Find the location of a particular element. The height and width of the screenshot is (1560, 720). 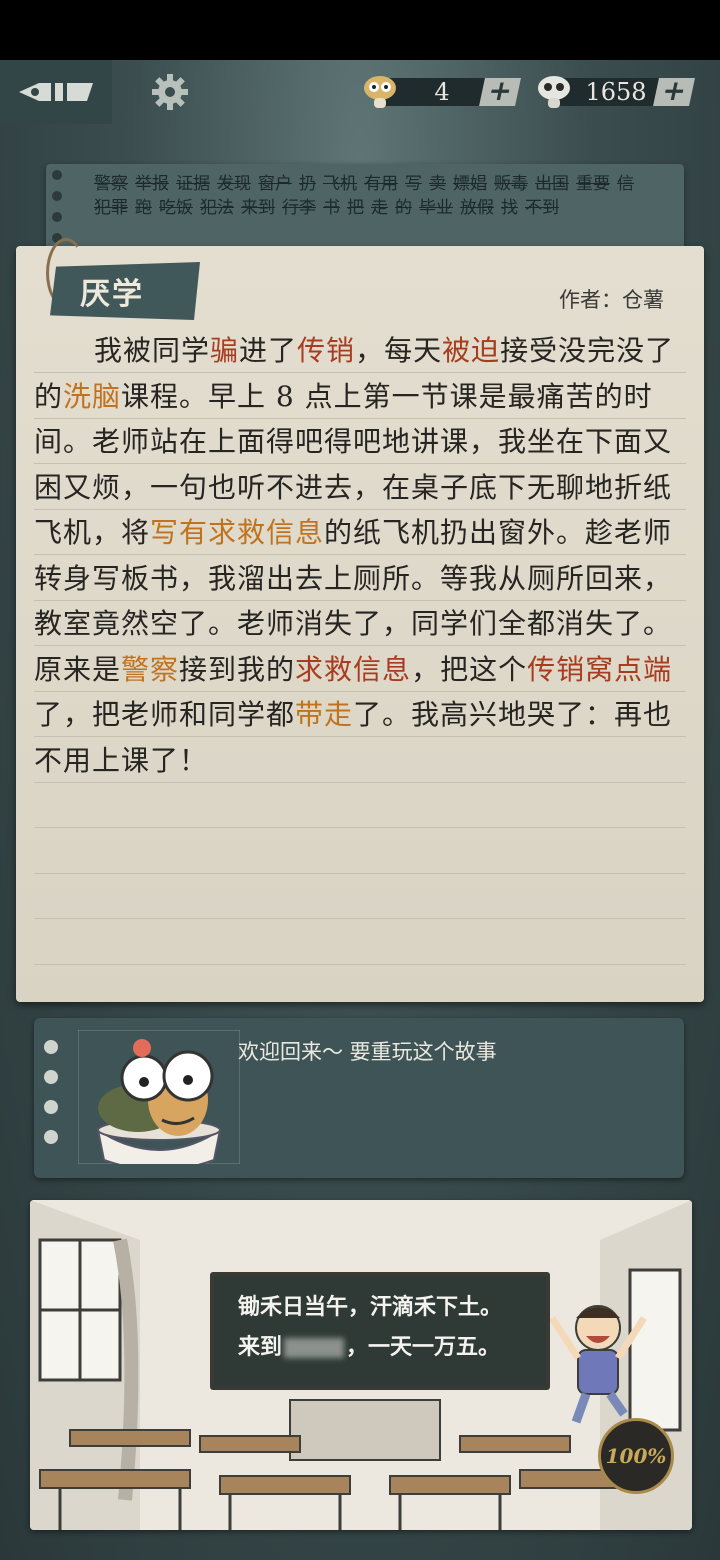

story-segment: 我被同学 is located at coordinates (152, 350).